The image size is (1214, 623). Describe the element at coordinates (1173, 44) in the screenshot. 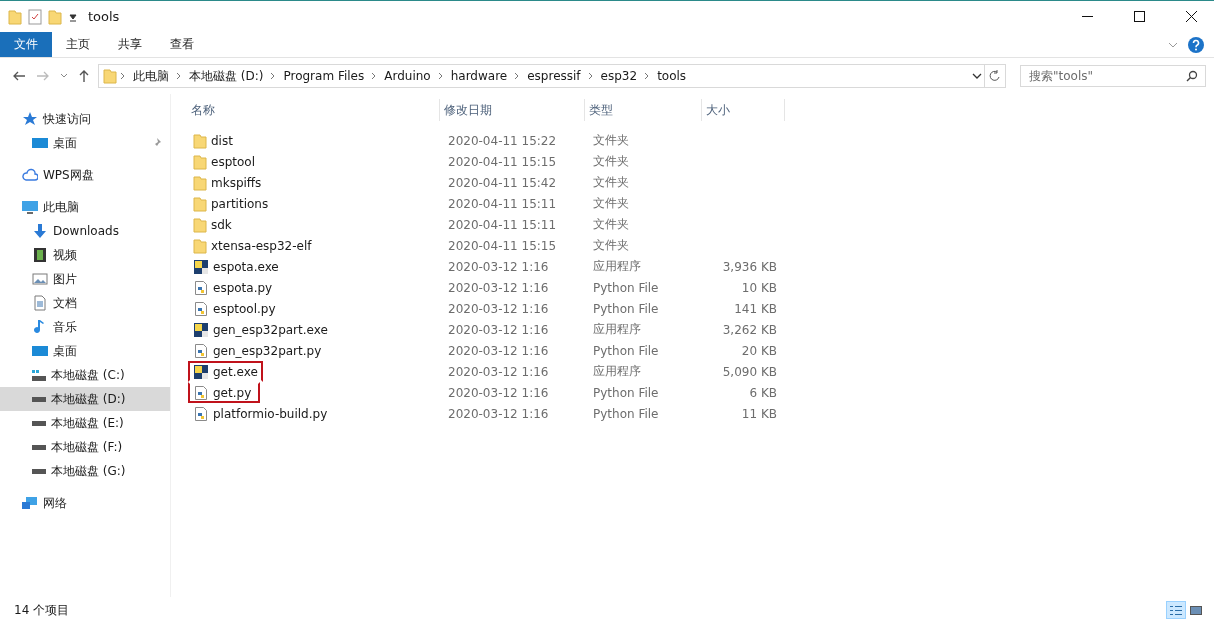

I see `chevron-icon` at that location.